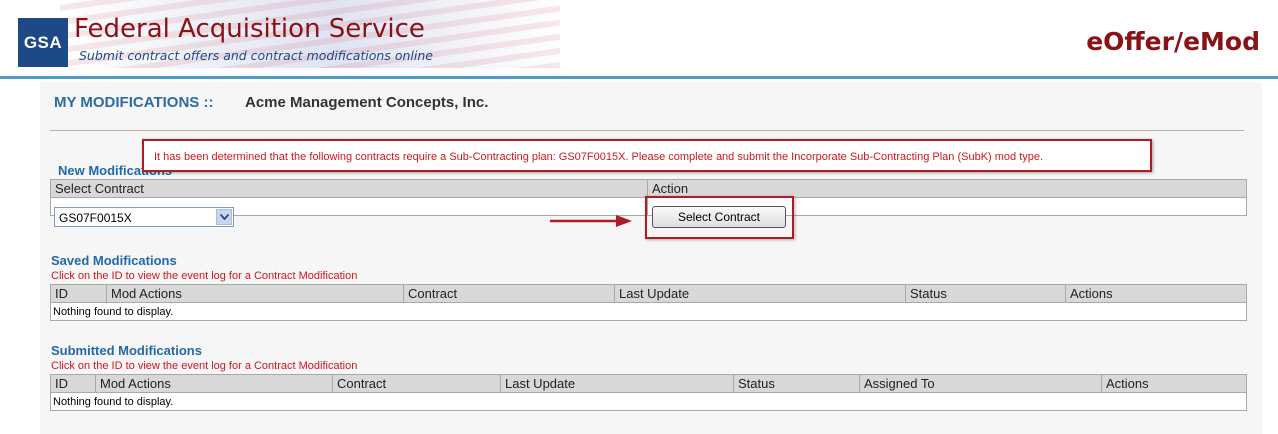  Describe the element at coordinates (134, 102) in the screenshot. I see `page-title: MY MODIFICATIONS ::` at that location.